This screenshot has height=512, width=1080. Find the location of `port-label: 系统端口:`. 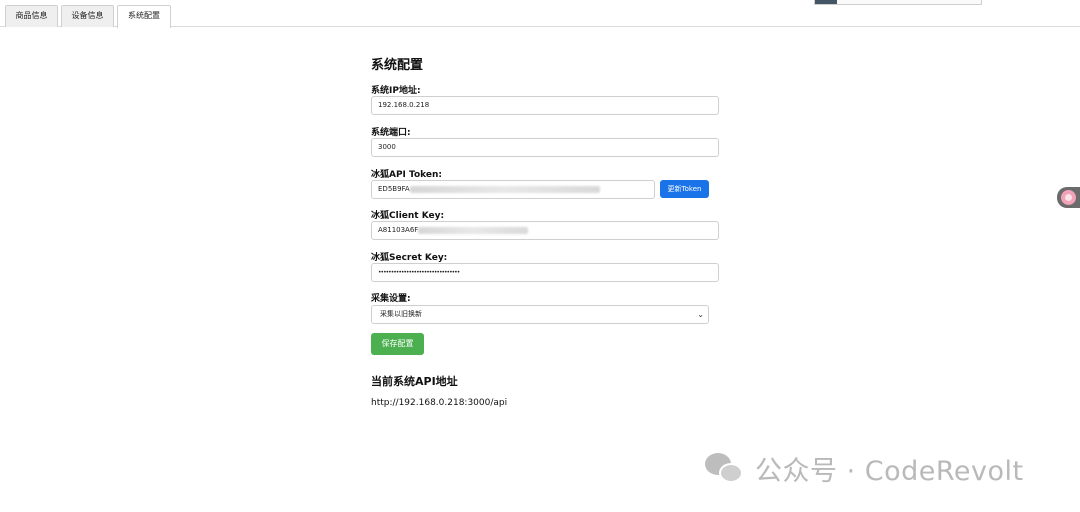

port-label: 系统端口: is located at coordinates (391, 133).